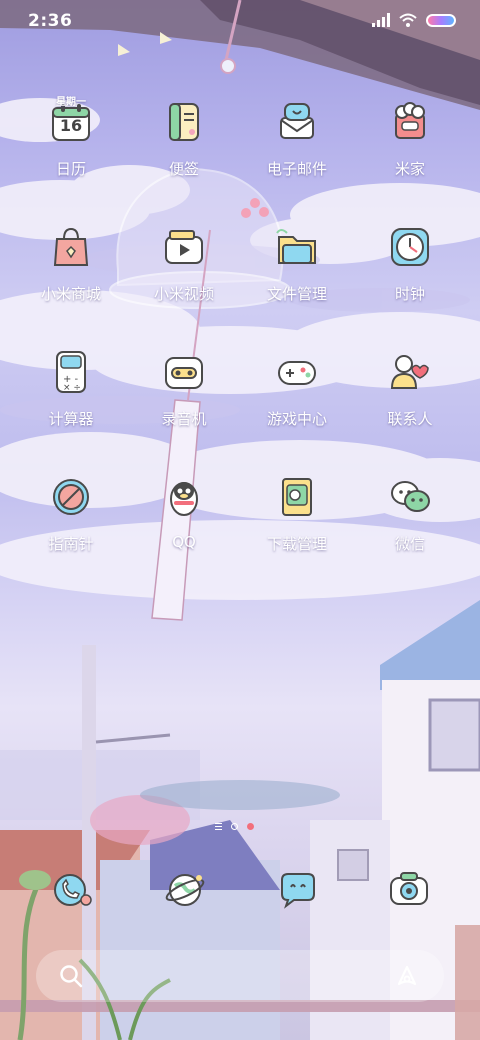 Image resolution: width=480 pixels, height=1040 pixels. Describe the element at coordinates (70, 169) in the screenshot. I see `app-label: 日历` at that location.